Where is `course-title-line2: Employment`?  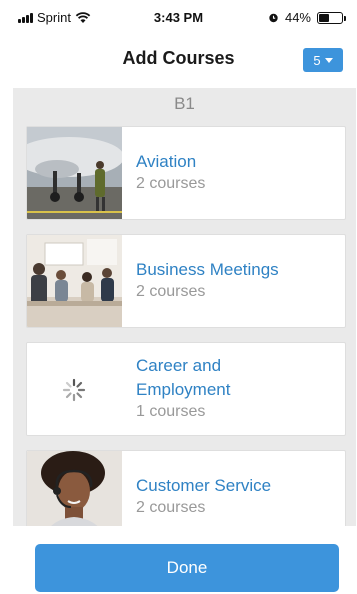
course-title-line2: Employment is located at coordinates (183, 389).